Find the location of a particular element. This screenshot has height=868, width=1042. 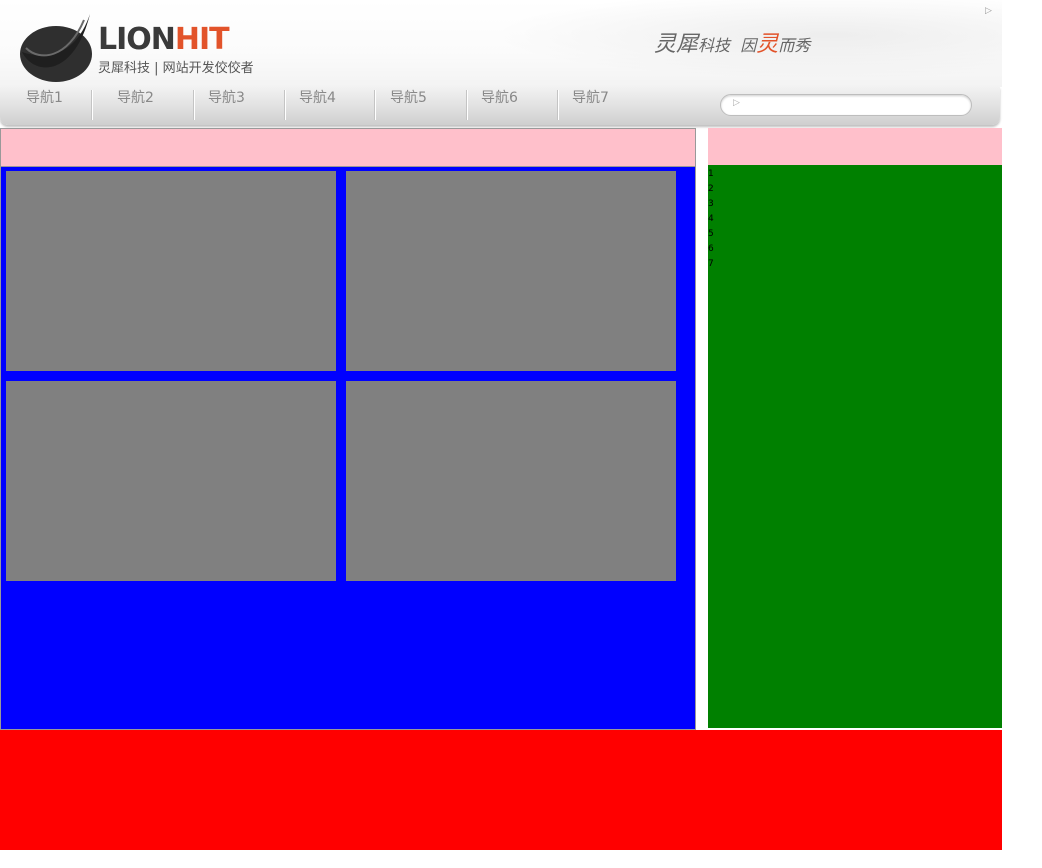

slogan-part4: 而秀 is located at coordinates (794, 45).